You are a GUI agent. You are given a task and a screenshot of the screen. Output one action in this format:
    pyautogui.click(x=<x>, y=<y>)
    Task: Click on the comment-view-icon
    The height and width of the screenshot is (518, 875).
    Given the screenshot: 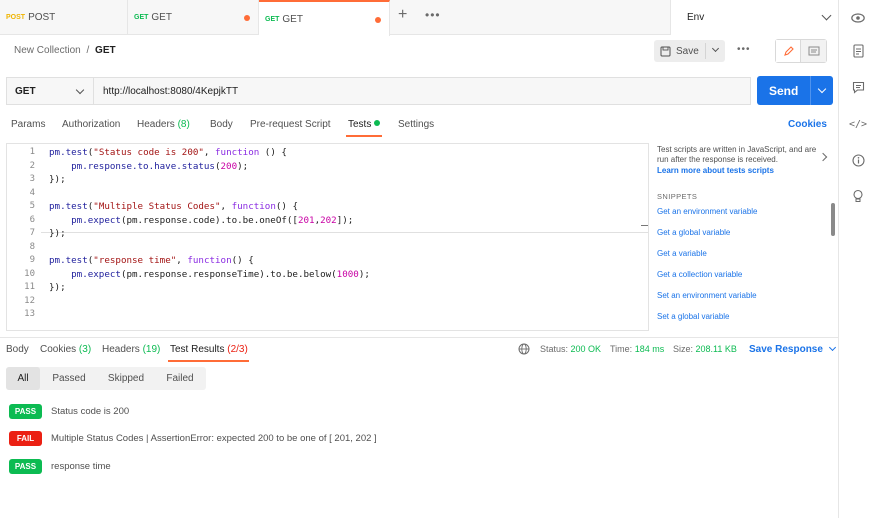 What is the action you would take?
    pyautogui.click(x=813, y=51)
    